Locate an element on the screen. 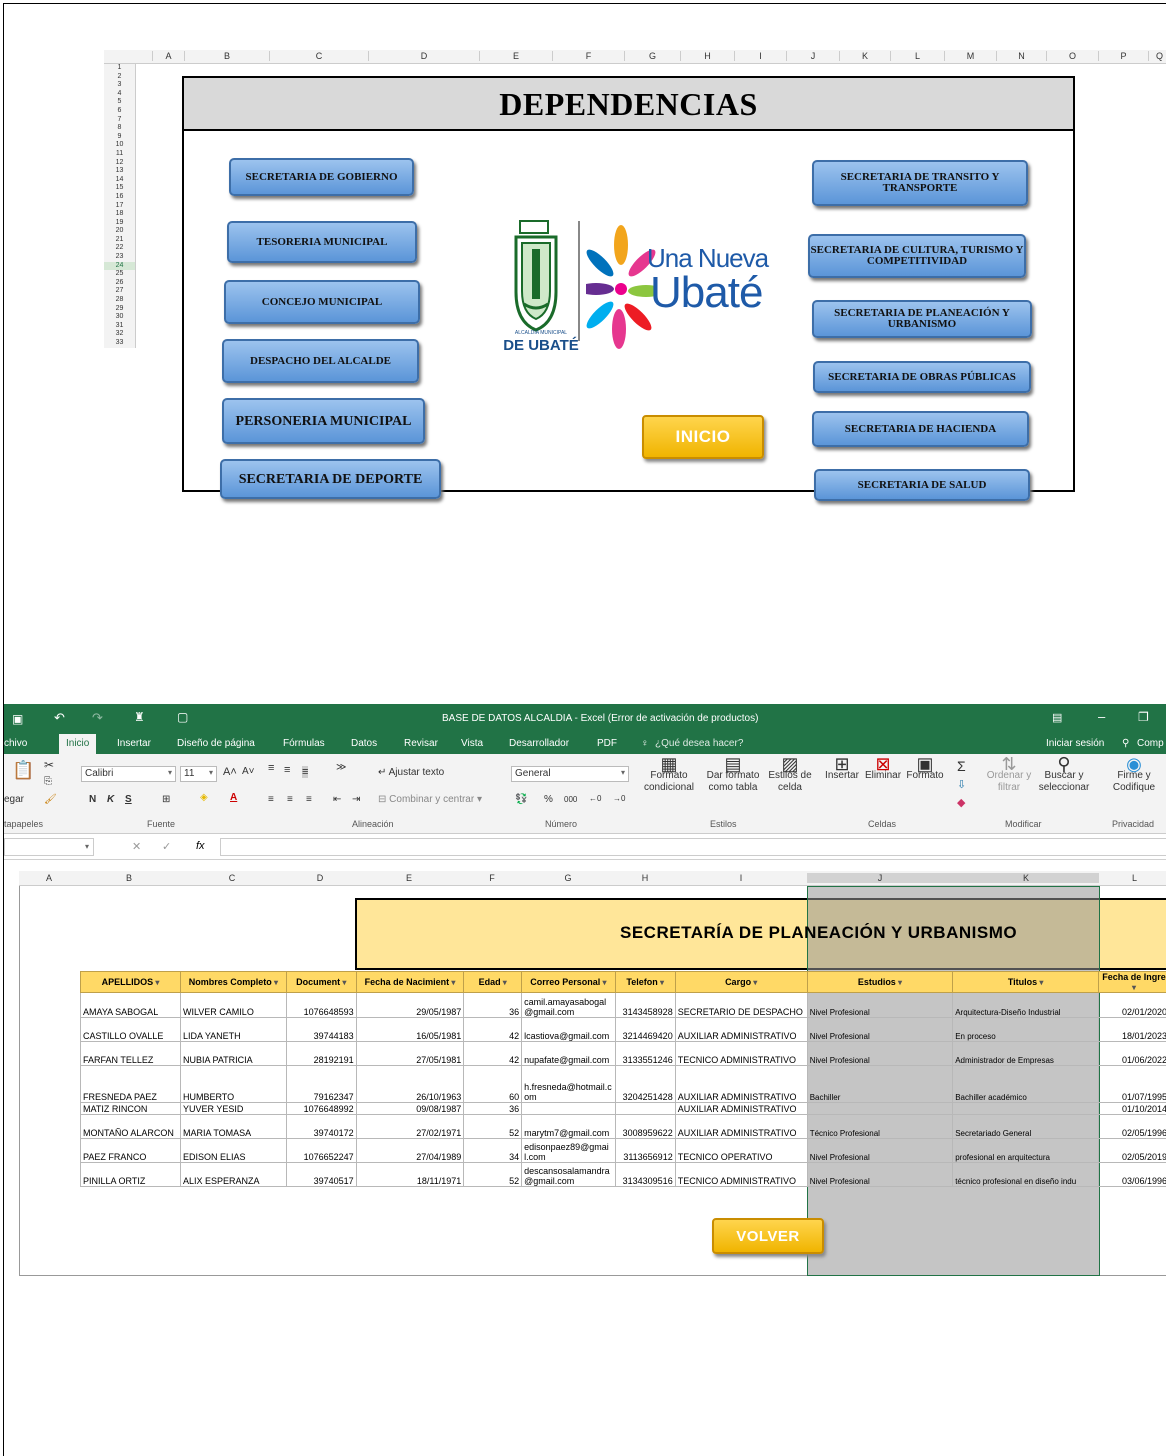 This screenshot has width=1166, height=1456. grow-font-icon: A˄ is located at coordinates (230, 772).